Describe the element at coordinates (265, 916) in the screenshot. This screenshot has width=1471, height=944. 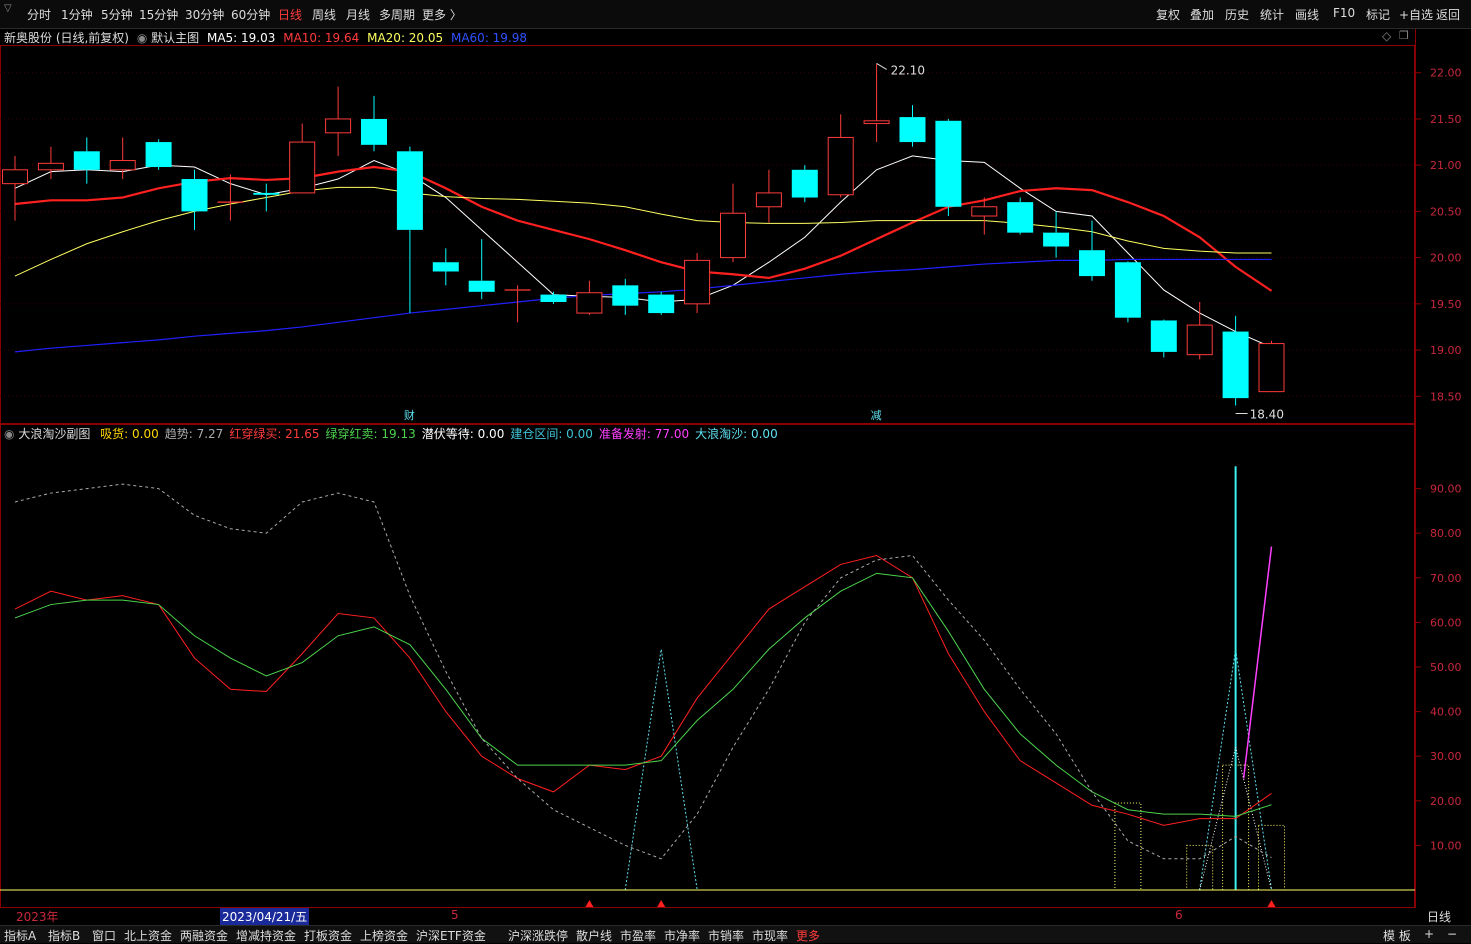
I see `date-cursor-label: 2023/04/21/五` at that location.